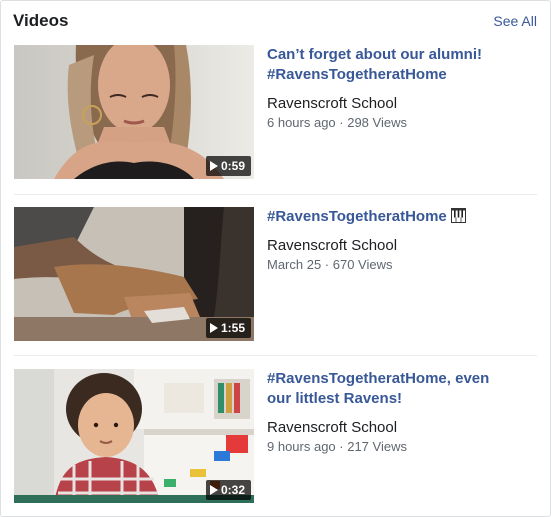 This screenshot has width=551, height=517. I want to click on piano-keys-icon, so click(458, 215).